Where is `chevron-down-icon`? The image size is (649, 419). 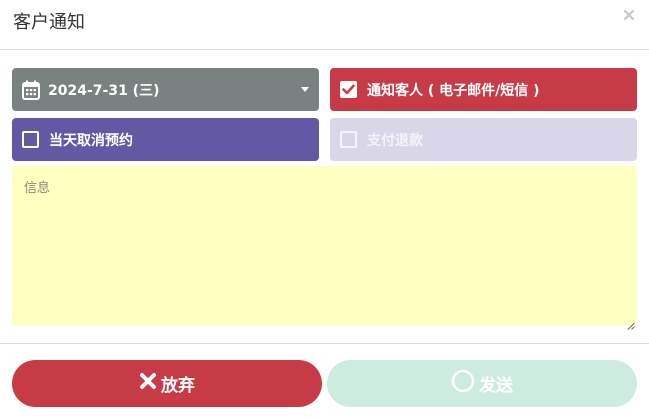 chevron-down-icon is located at coordinates (305, 89).